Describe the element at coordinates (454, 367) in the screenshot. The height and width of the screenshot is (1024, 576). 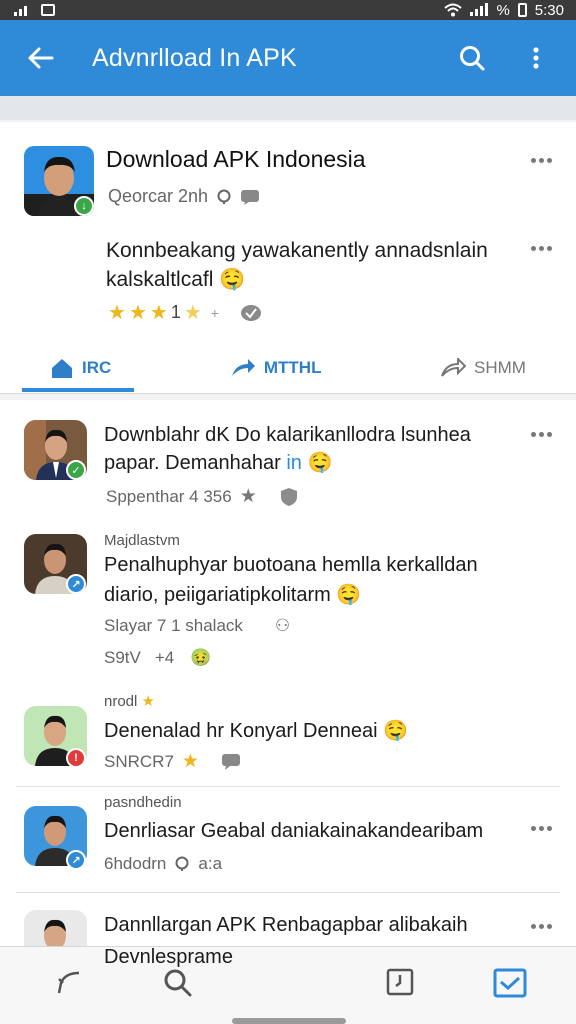
I see `forward-icon` at that location.